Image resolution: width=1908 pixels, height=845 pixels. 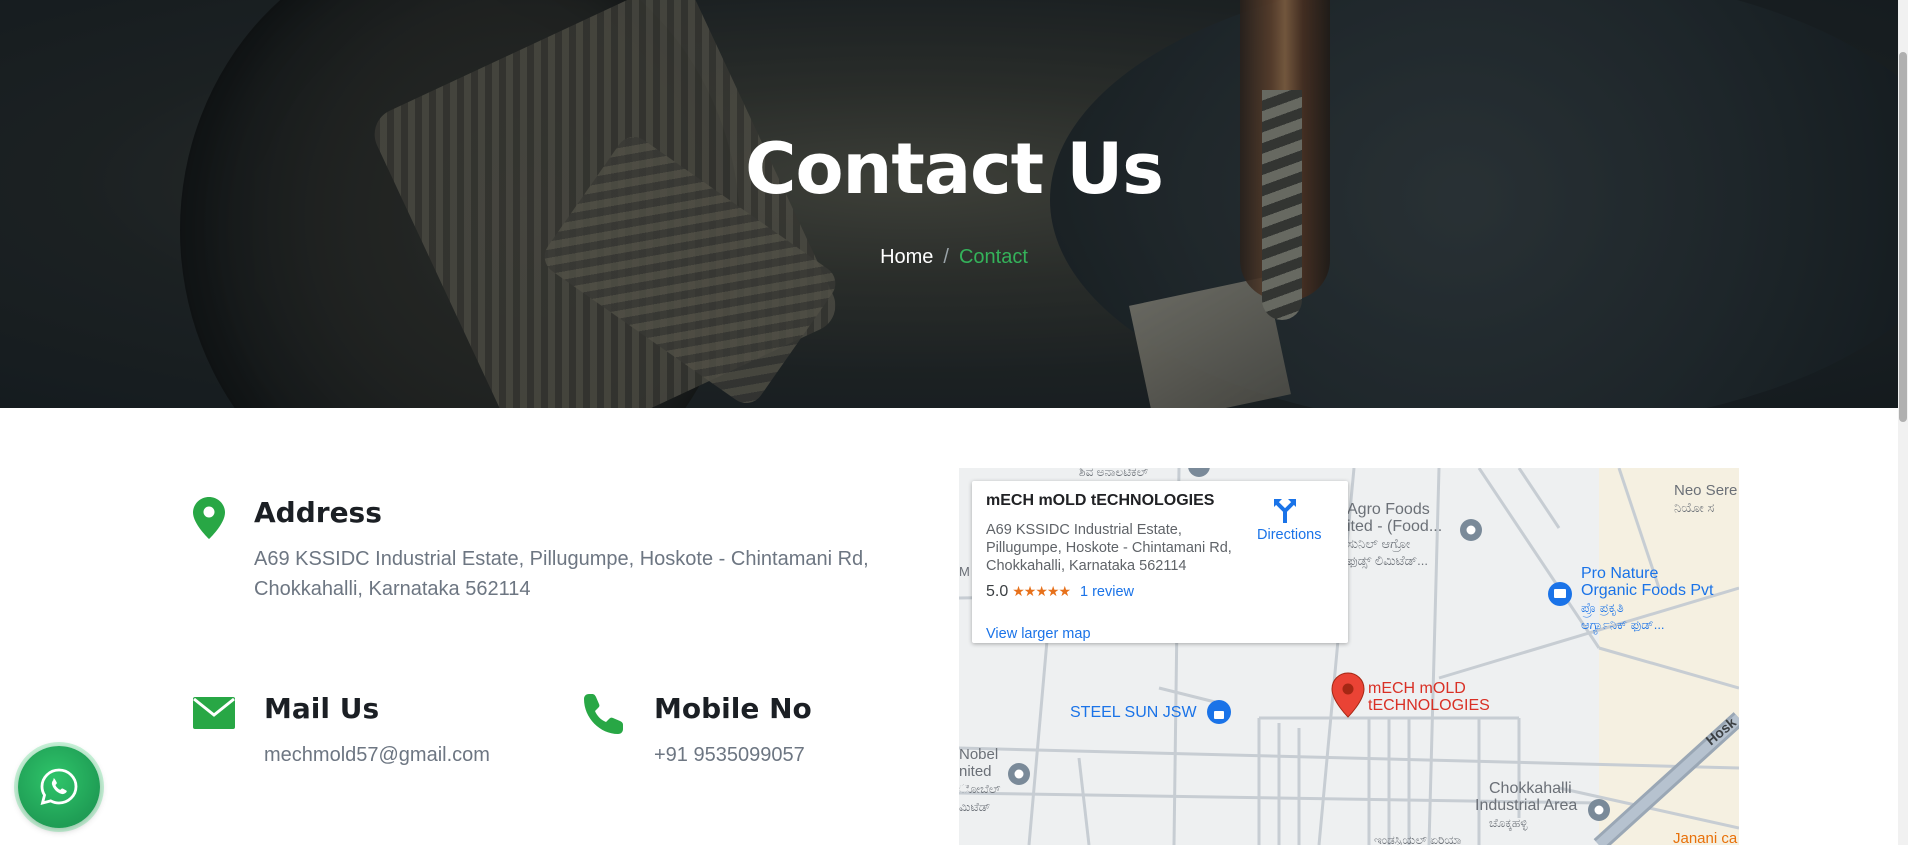 What do you see at coordinates (1418, 839) in the screenshot?
I see `map-label-bottom: ಇಂಡಸ್ಟ್ರಿಯಲ್ ಏರಿಯಾ` at bounding box center [1418, 839].